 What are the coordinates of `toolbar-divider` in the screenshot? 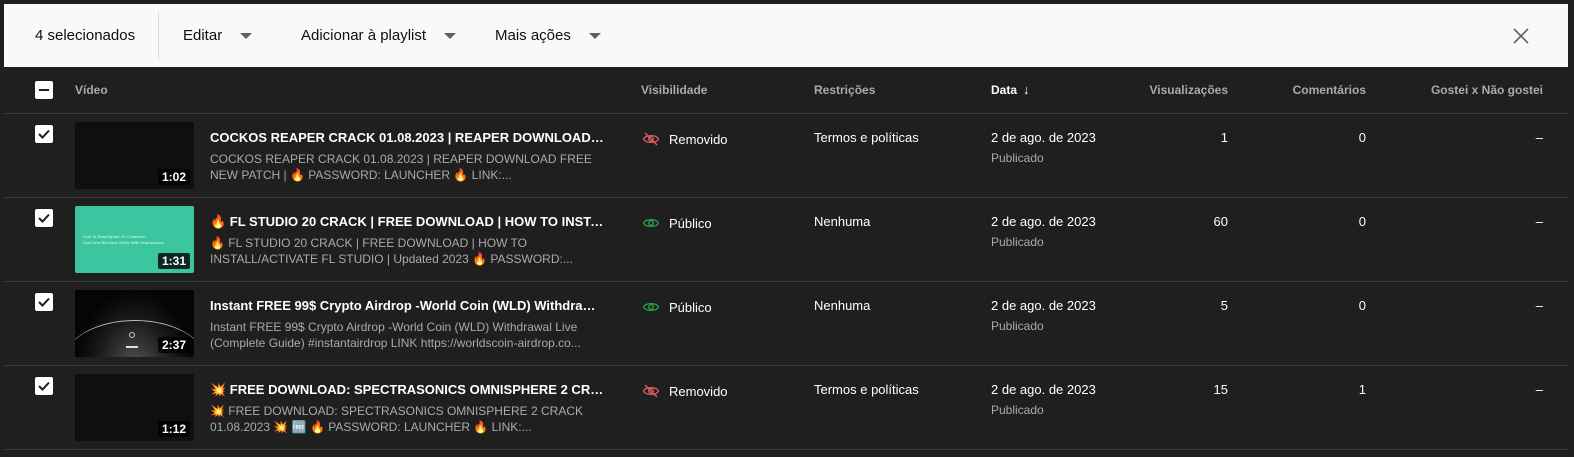 It's located at (158, 35).